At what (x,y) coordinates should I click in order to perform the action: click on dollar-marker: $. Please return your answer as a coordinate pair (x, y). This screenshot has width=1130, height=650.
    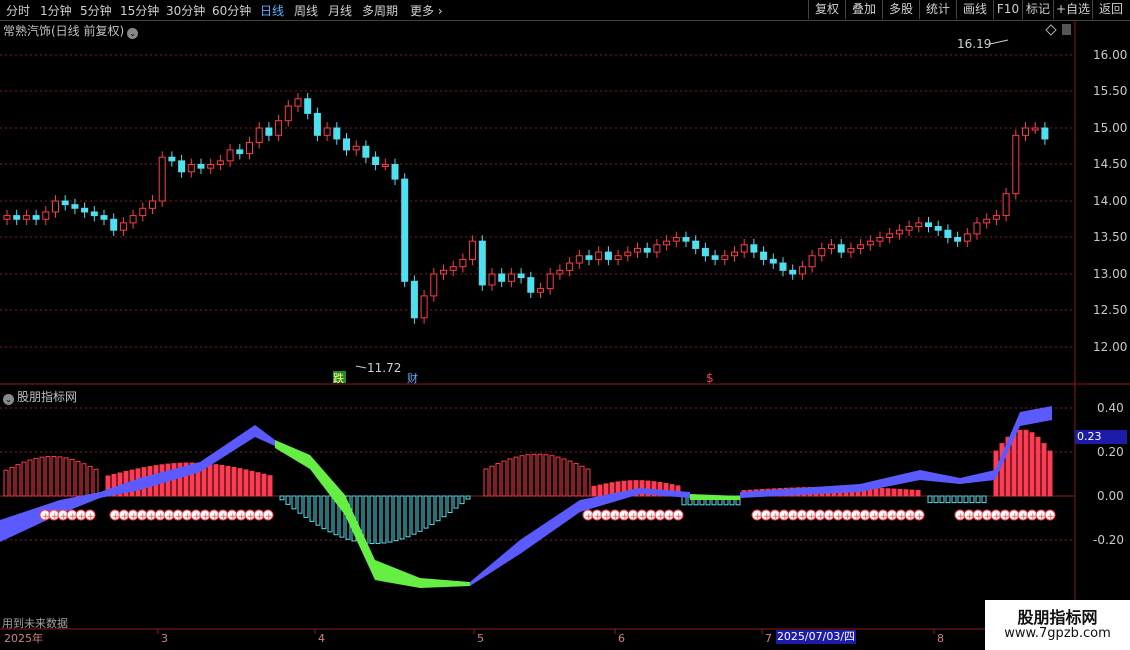
    Looking at the image, I should click on (710, 378).